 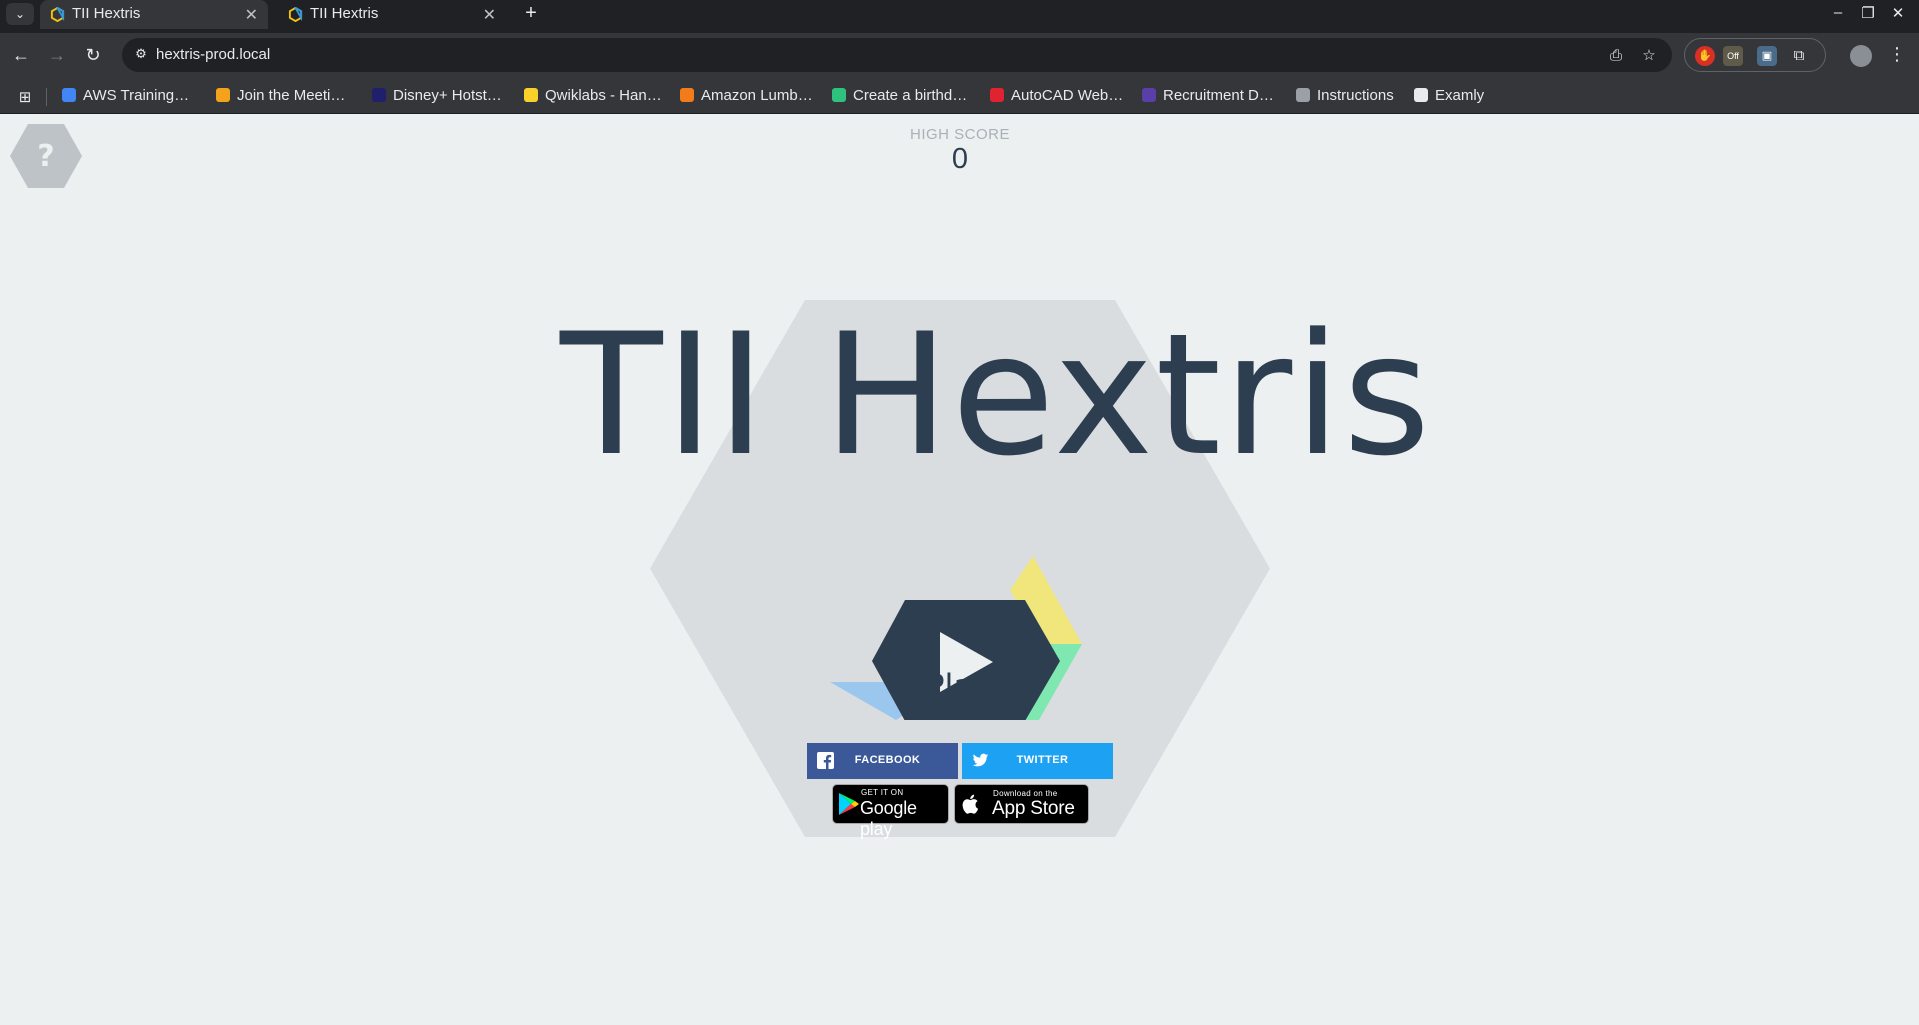 What do you see at coordinates (223, 95) in the screenshot?
I see `meeting-icon` at bounding box center [223, 95].